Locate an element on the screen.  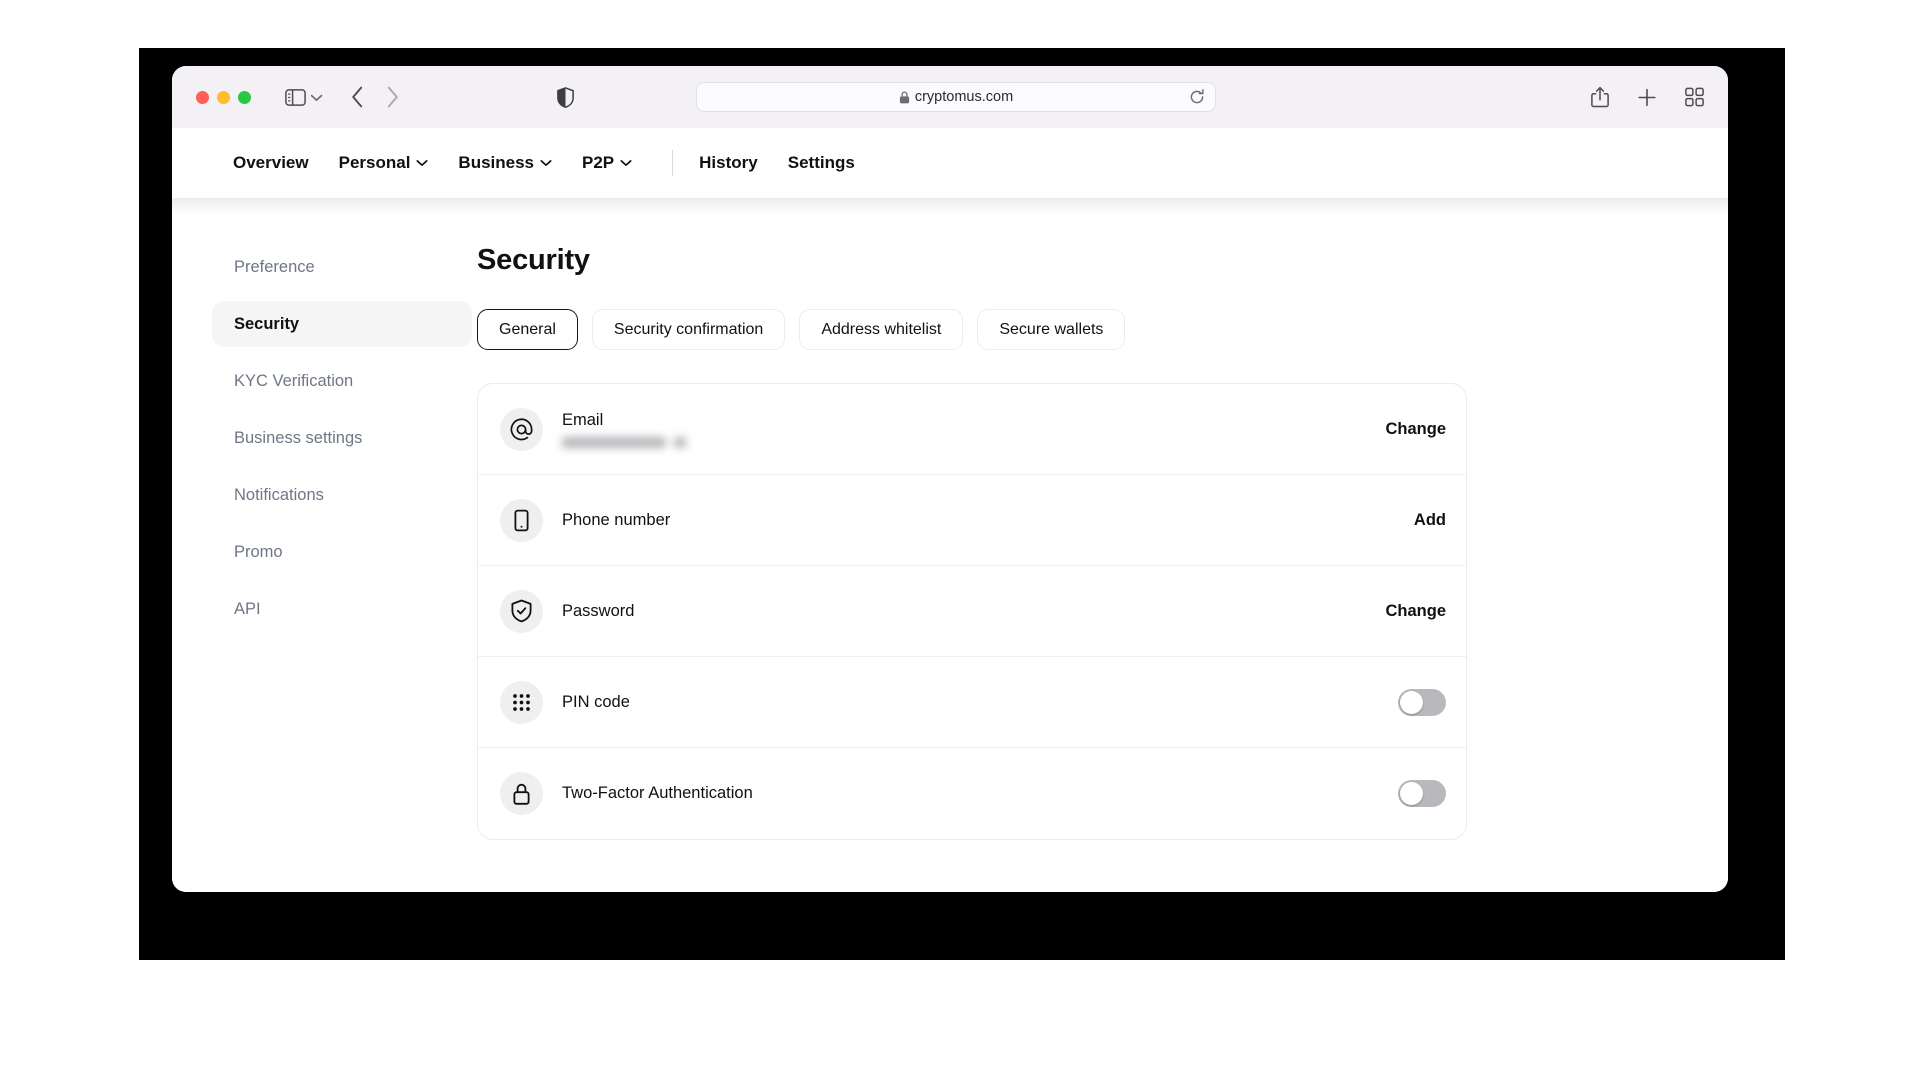
tab-address-whitelist: Address whitelist is located at coordinates (881, 329).